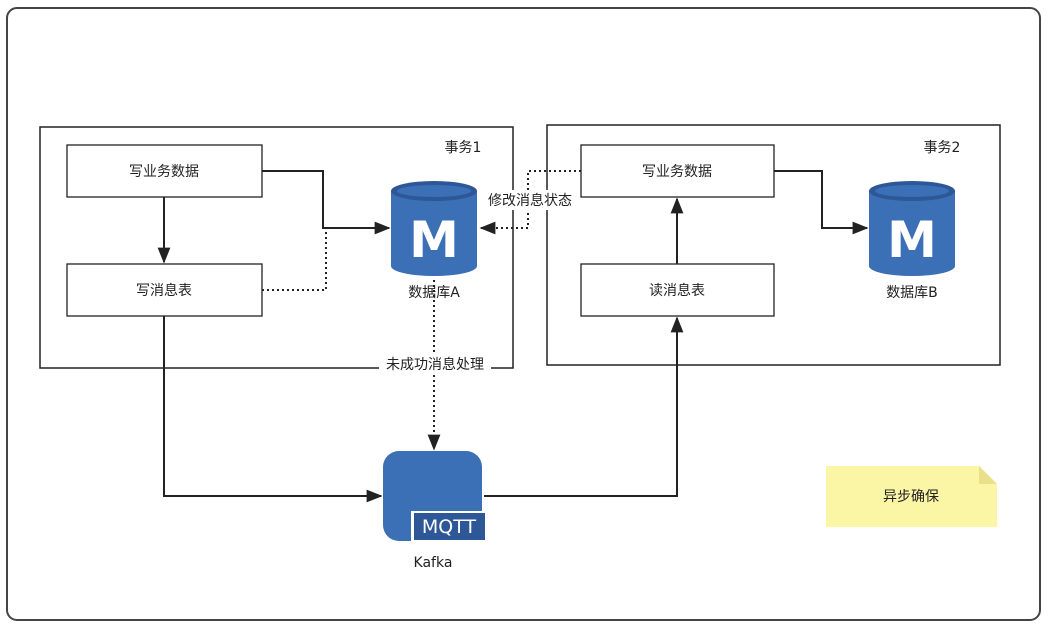 The height and width of the screenshot is (631, 1048). Describe the element at coordinates (912, 240) in the screenshot. I see `database-b-logo: M` at that location.